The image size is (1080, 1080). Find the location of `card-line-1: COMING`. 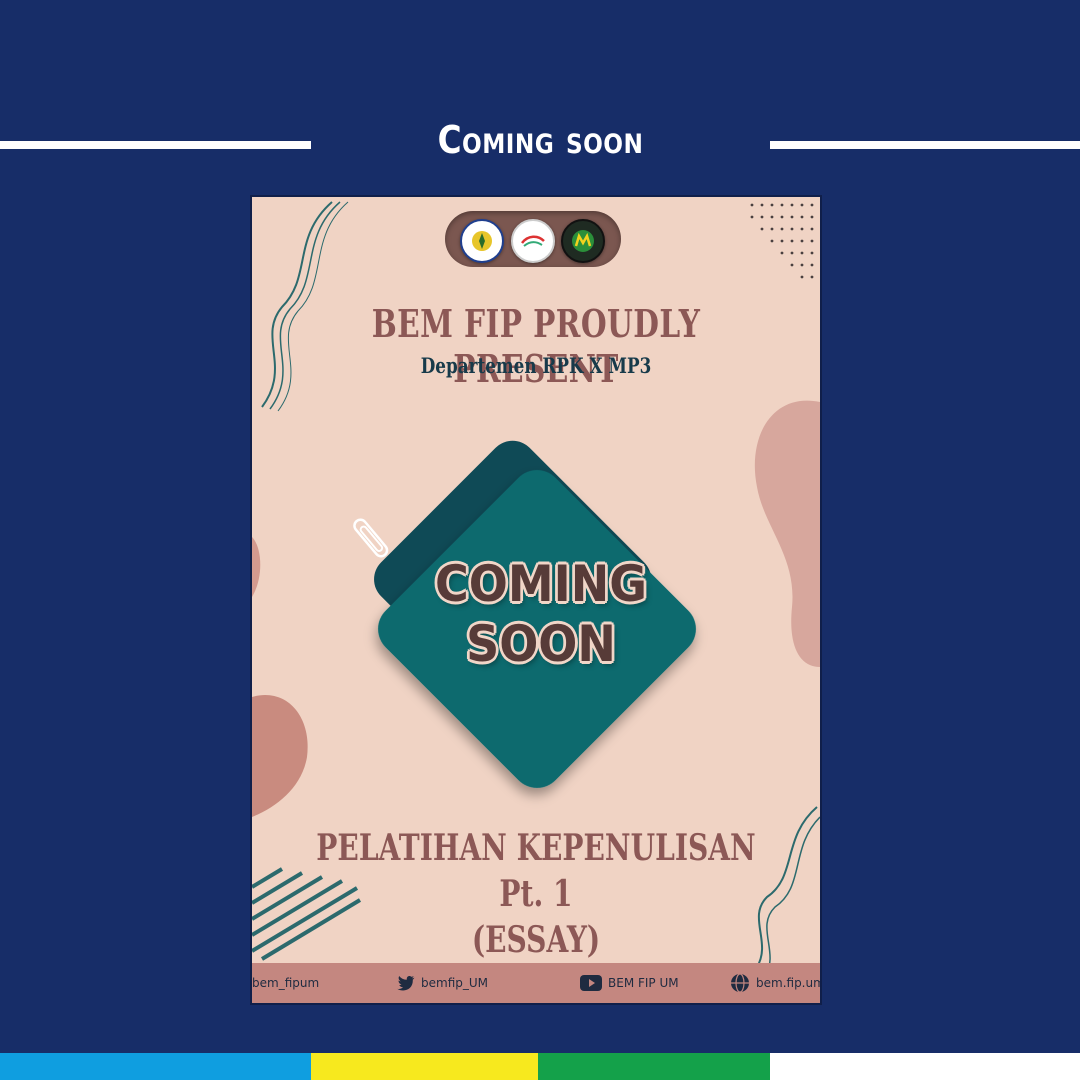

card-line-1: COMING is located at coordinates (541, 584).